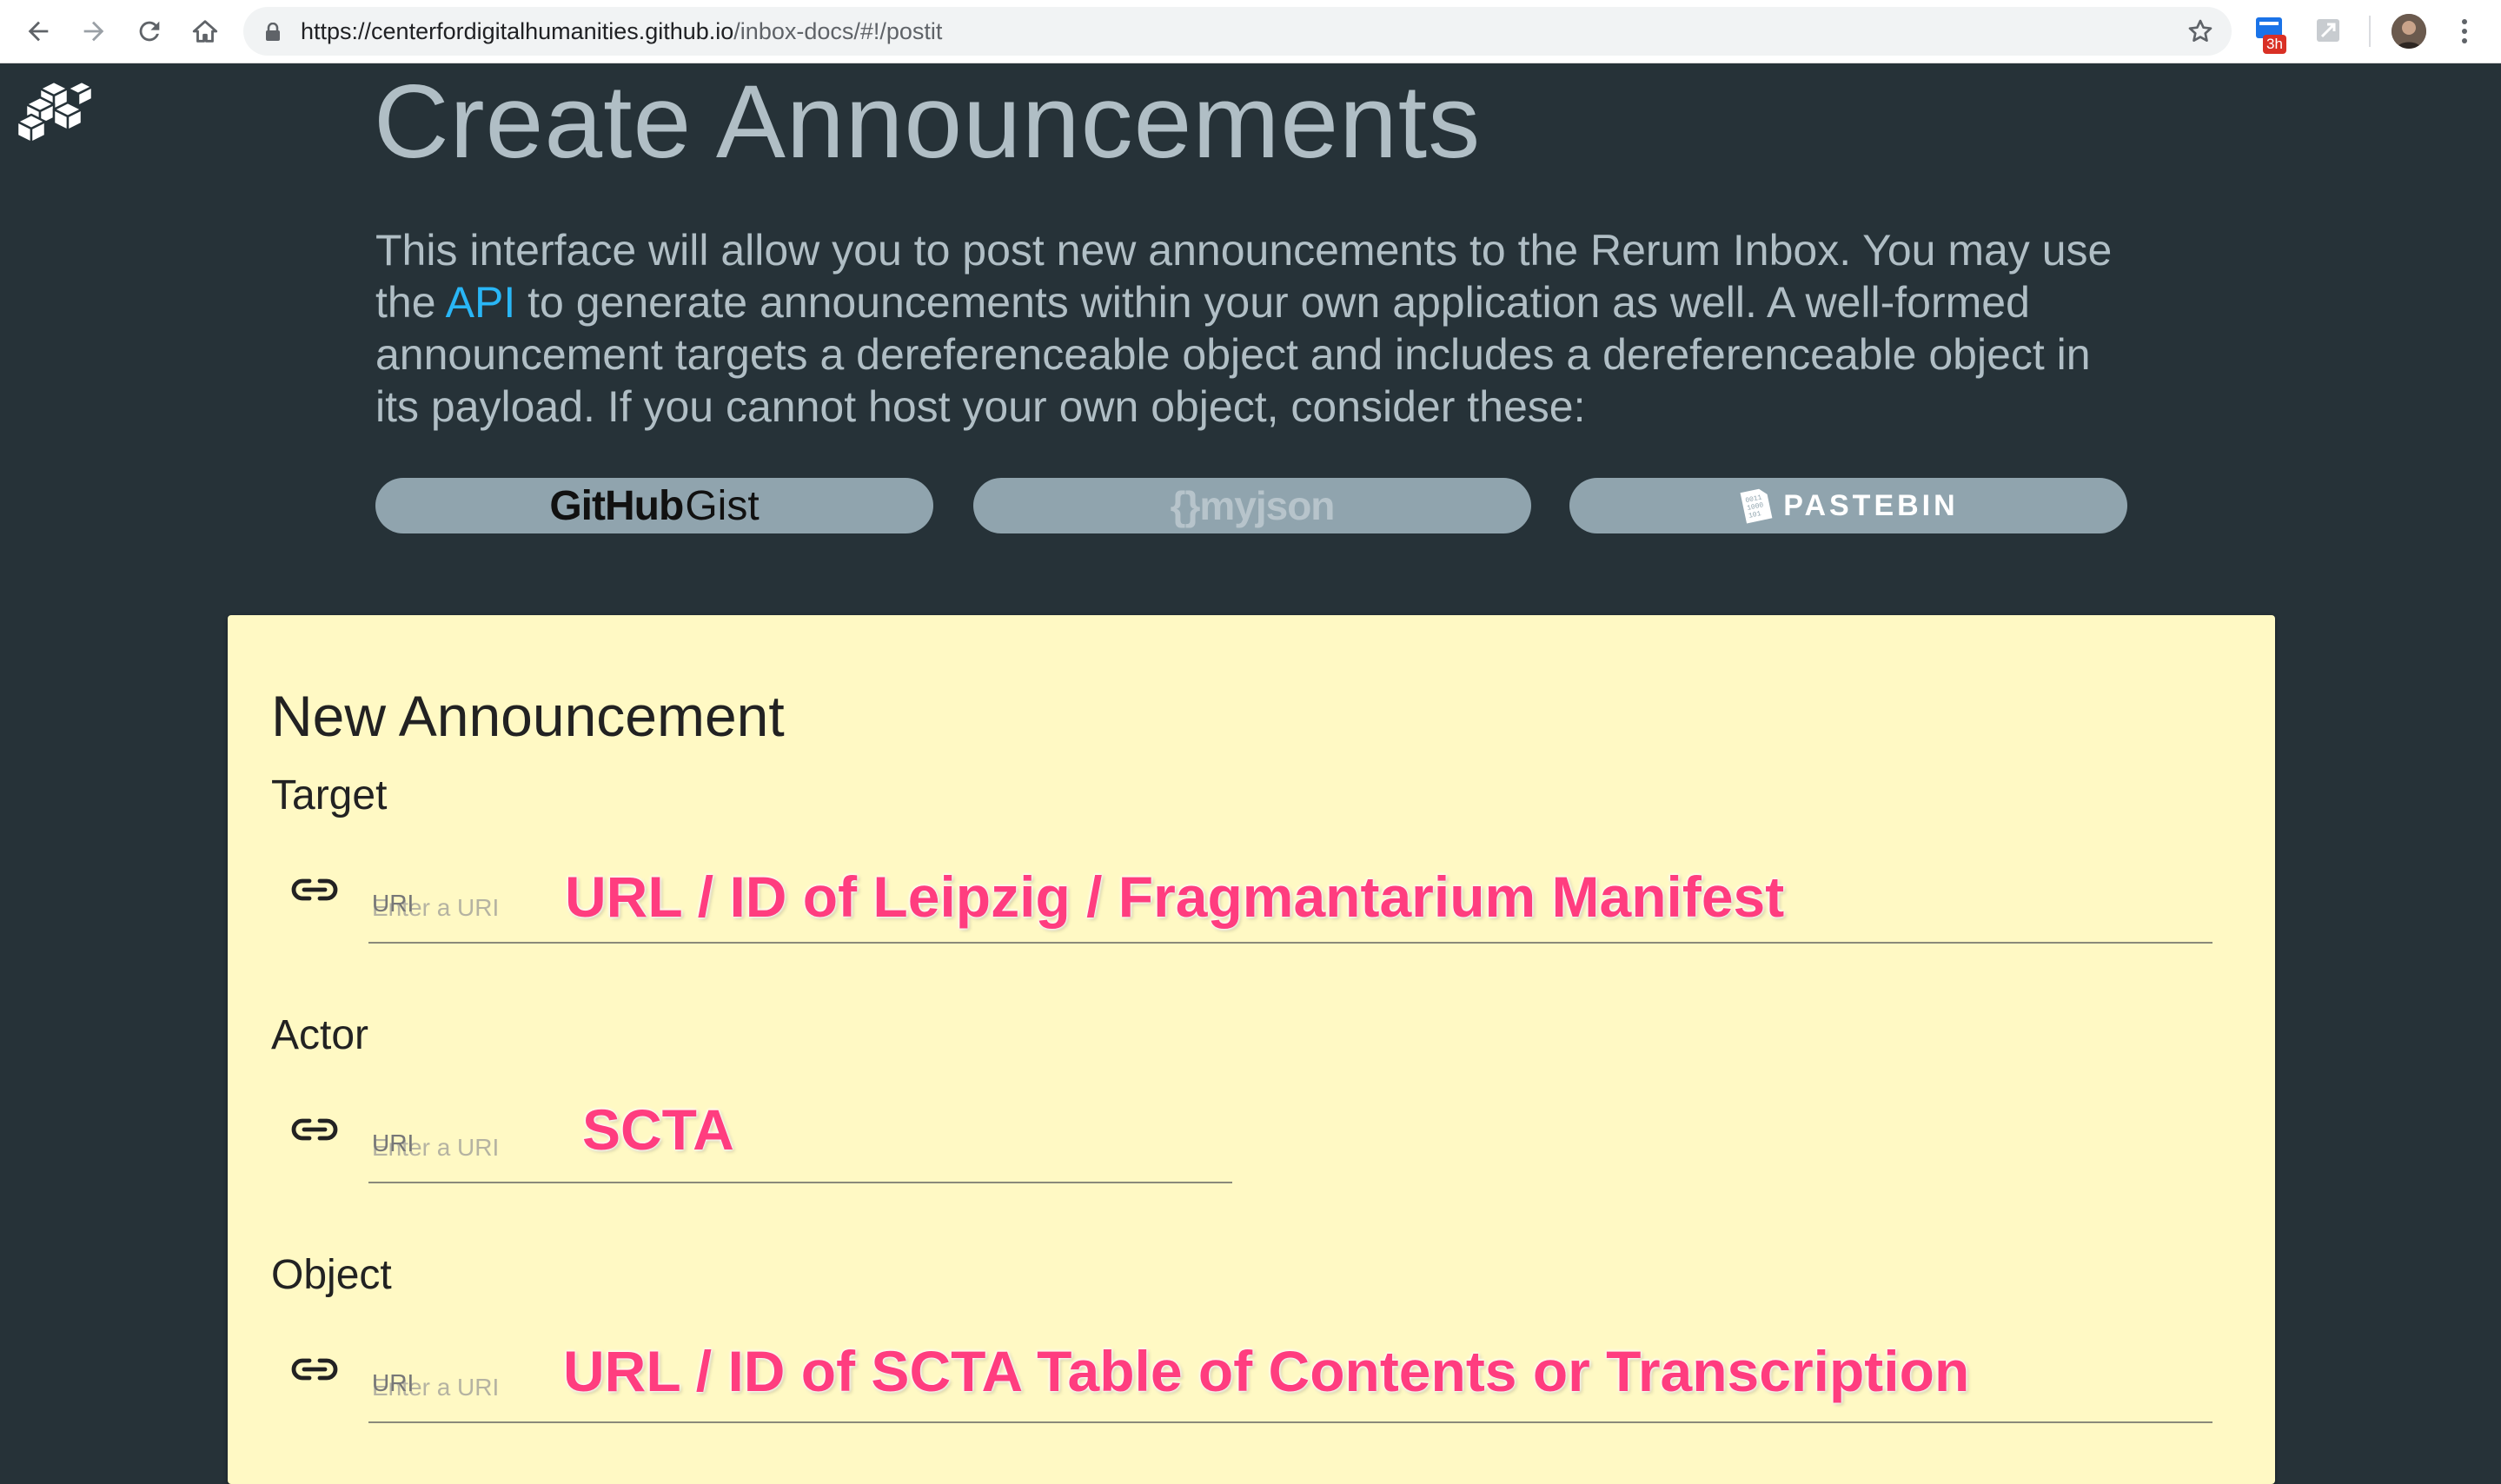 The image size is (2501, 1484). I want to click on toolbar-divider, so click(2370, 31).